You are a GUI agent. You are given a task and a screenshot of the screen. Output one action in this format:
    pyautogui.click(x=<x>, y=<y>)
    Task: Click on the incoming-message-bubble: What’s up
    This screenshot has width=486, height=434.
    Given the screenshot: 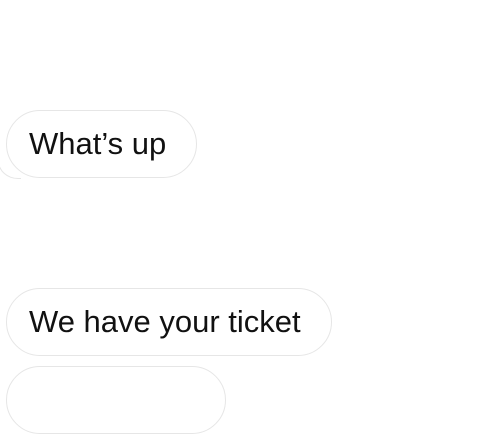 What is the action you would take?
    pyautogui.click(x=99, y=144)
    